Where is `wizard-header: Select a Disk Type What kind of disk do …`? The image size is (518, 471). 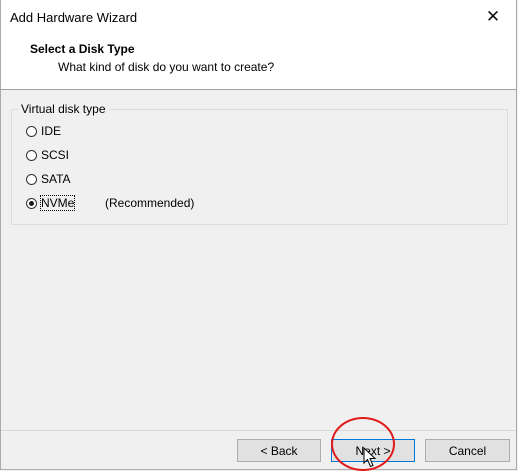 wizard-header: Select a Disk Type What kind of disk do … is located at coordinates (258, 61).